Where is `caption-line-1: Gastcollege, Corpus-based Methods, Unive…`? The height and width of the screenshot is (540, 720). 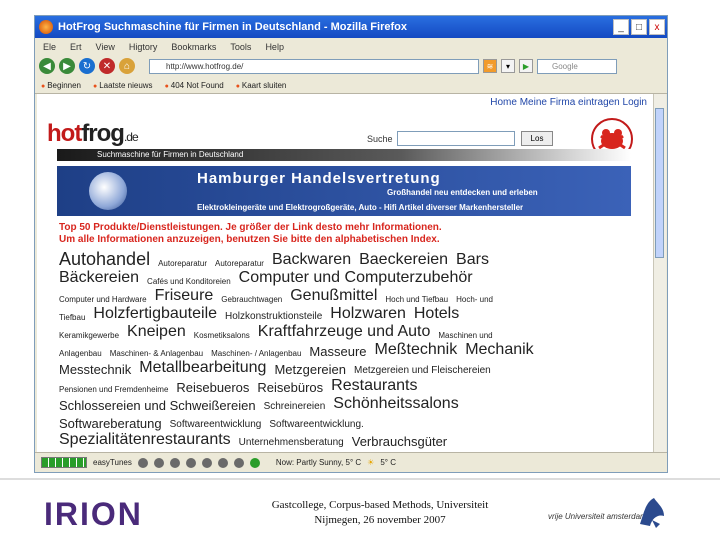
caption-line-1: Gastcollege, Corpus-based Methods, Unive… is located at coordinates (380, 505).